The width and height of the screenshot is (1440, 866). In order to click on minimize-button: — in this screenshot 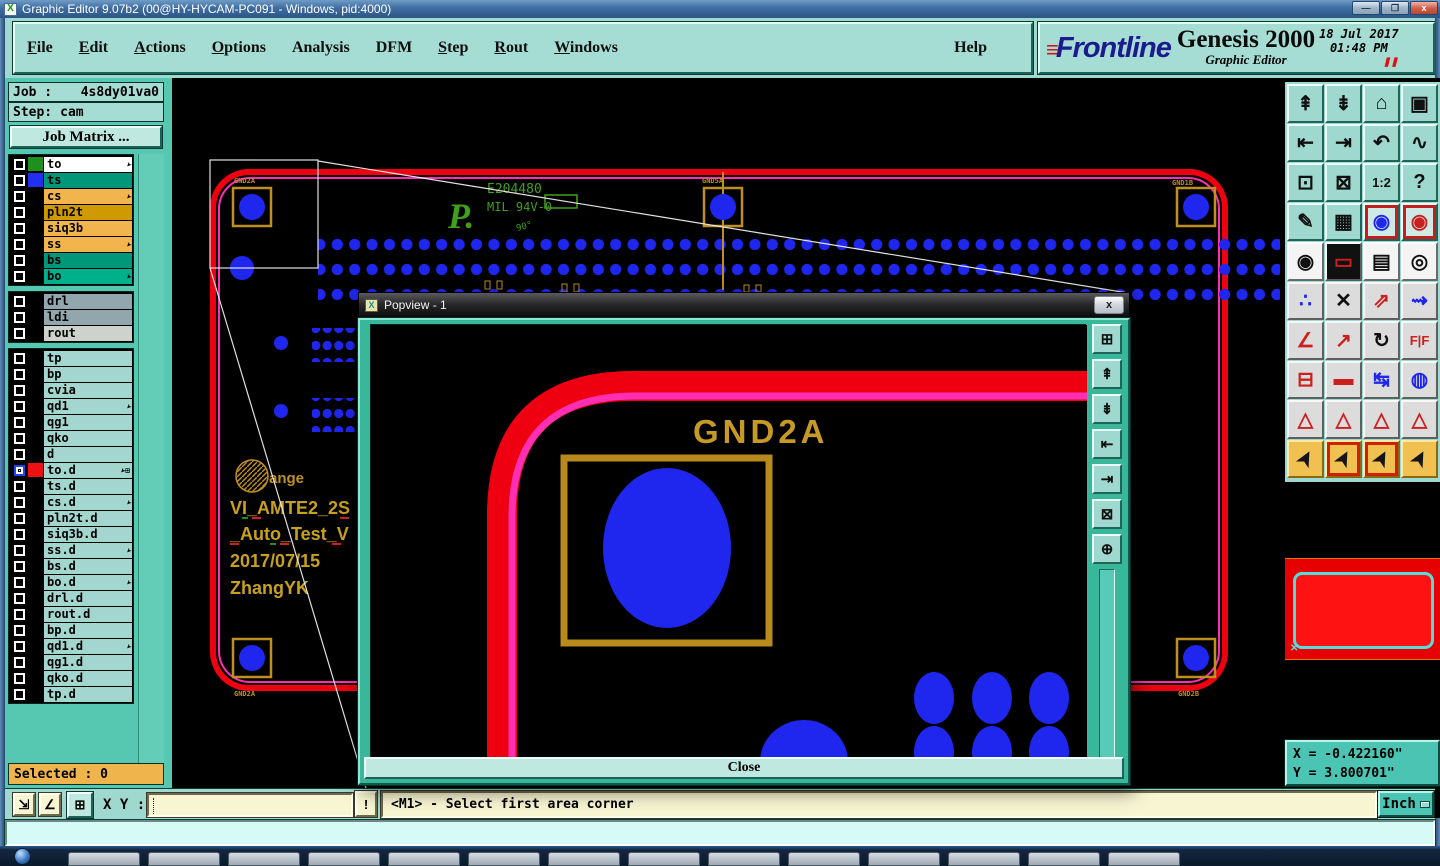, I will do `click(1366, 8)`.